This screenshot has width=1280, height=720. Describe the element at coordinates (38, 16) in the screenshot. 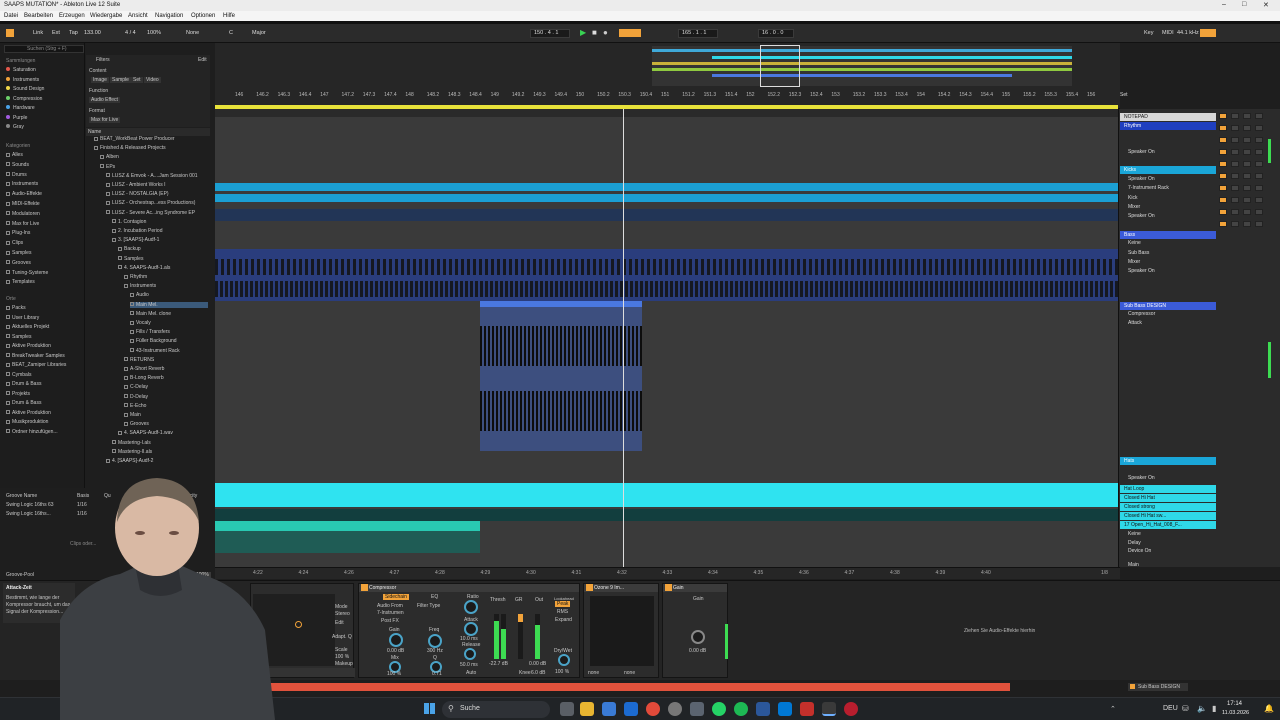

I see `menu-bearbeiten: Bearbeiten` at that location.